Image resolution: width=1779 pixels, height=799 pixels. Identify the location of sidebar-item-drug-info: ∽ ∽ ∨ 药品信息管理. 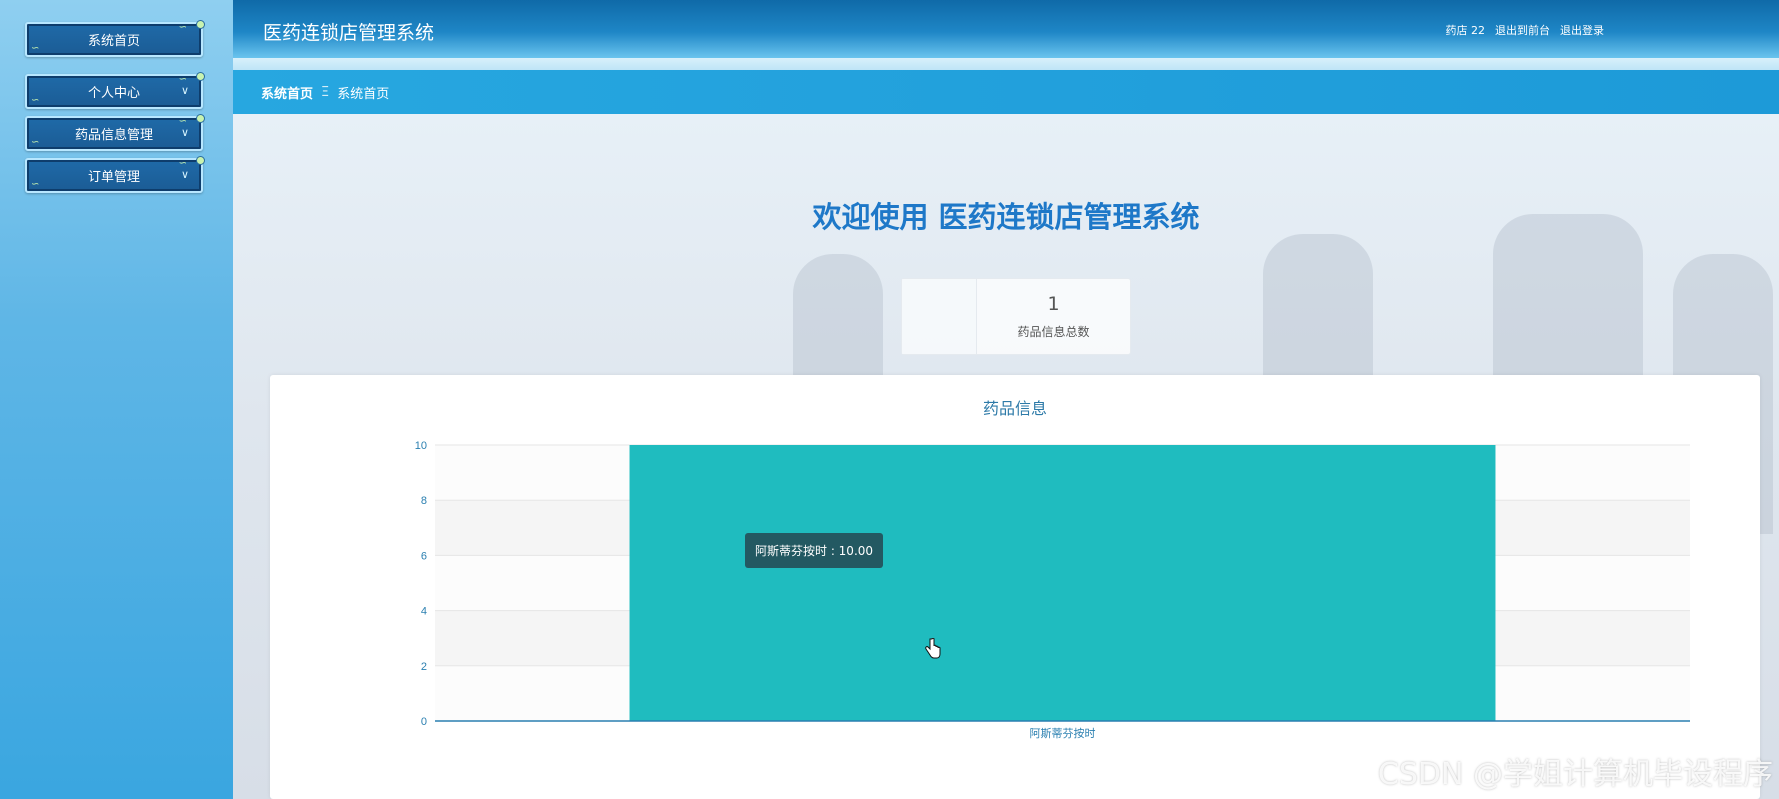
(115, 132).